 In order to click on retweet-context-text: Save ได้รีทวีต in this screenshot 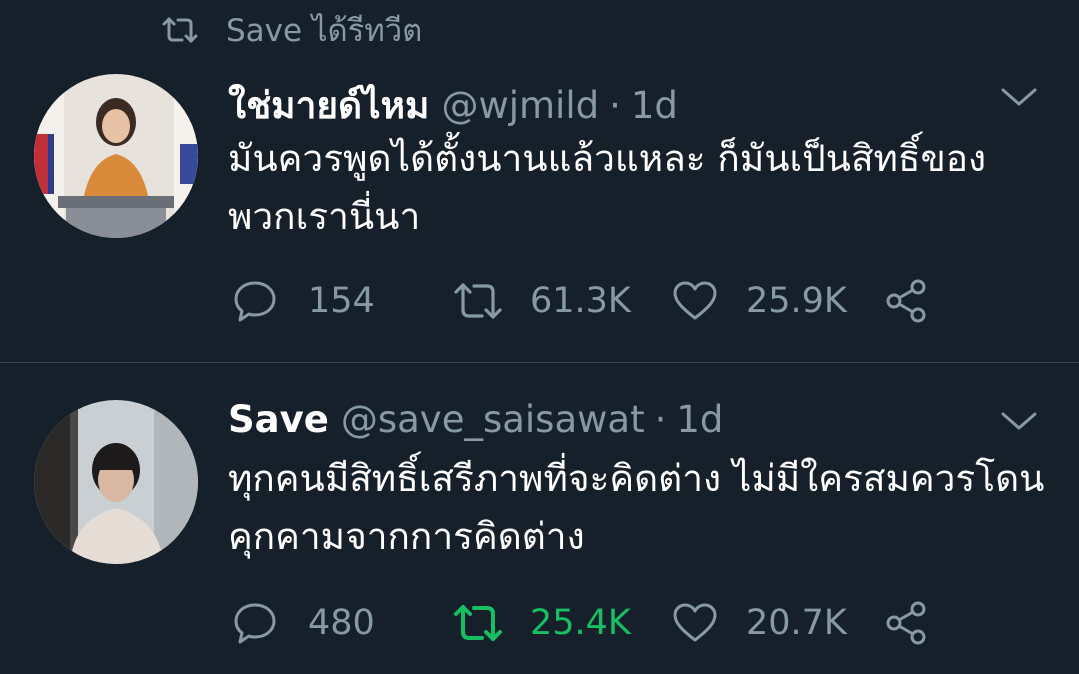, I will do `click(324, 31)`.